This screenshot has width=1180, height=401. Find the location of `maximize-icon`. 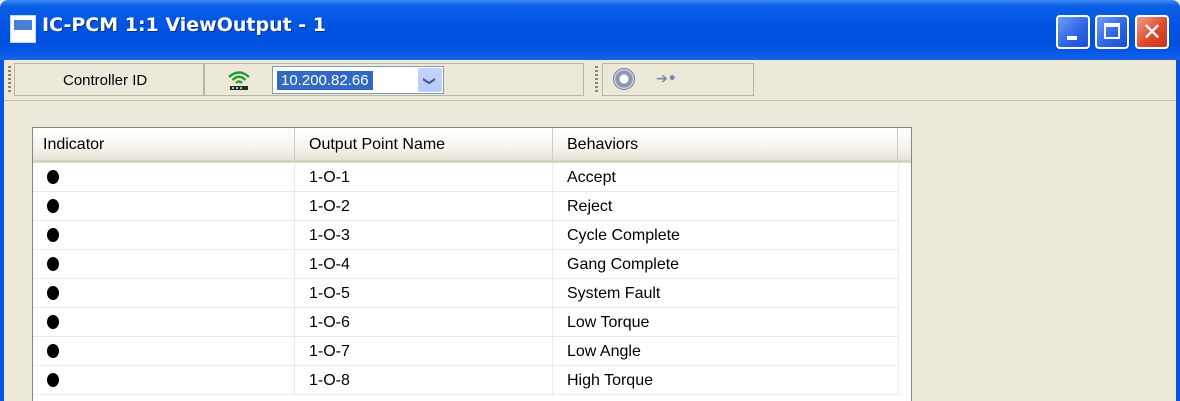

maximize-icon is located at coordinates (1112, 31).